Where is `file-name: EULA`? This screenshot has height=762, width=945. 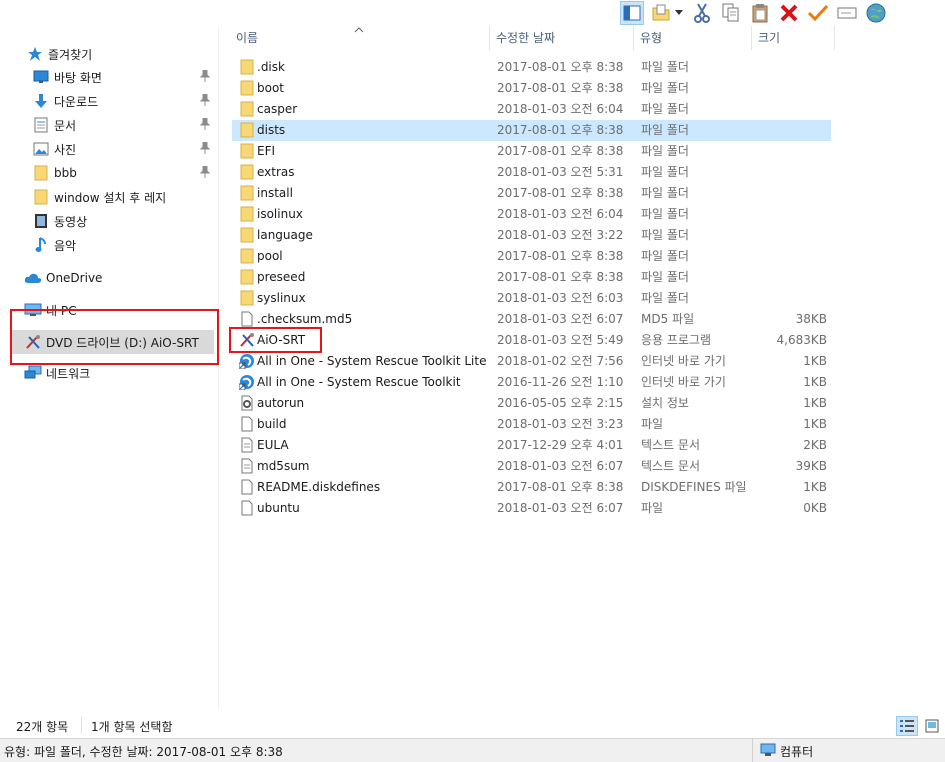
file-name: EULA is located at coordinates (273, 445).